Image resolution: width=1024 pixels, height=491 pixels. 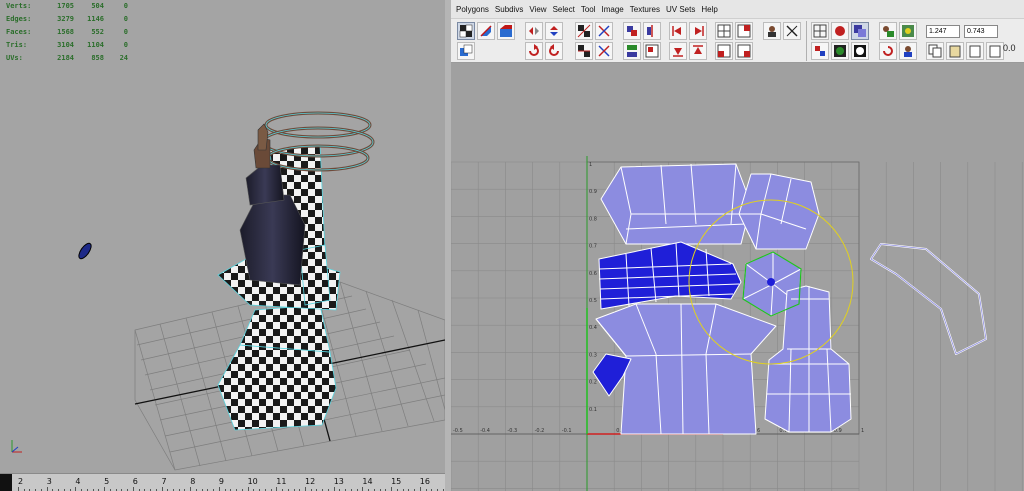 I want to click on menu-tool: Tool, so click(x=588, y=9).